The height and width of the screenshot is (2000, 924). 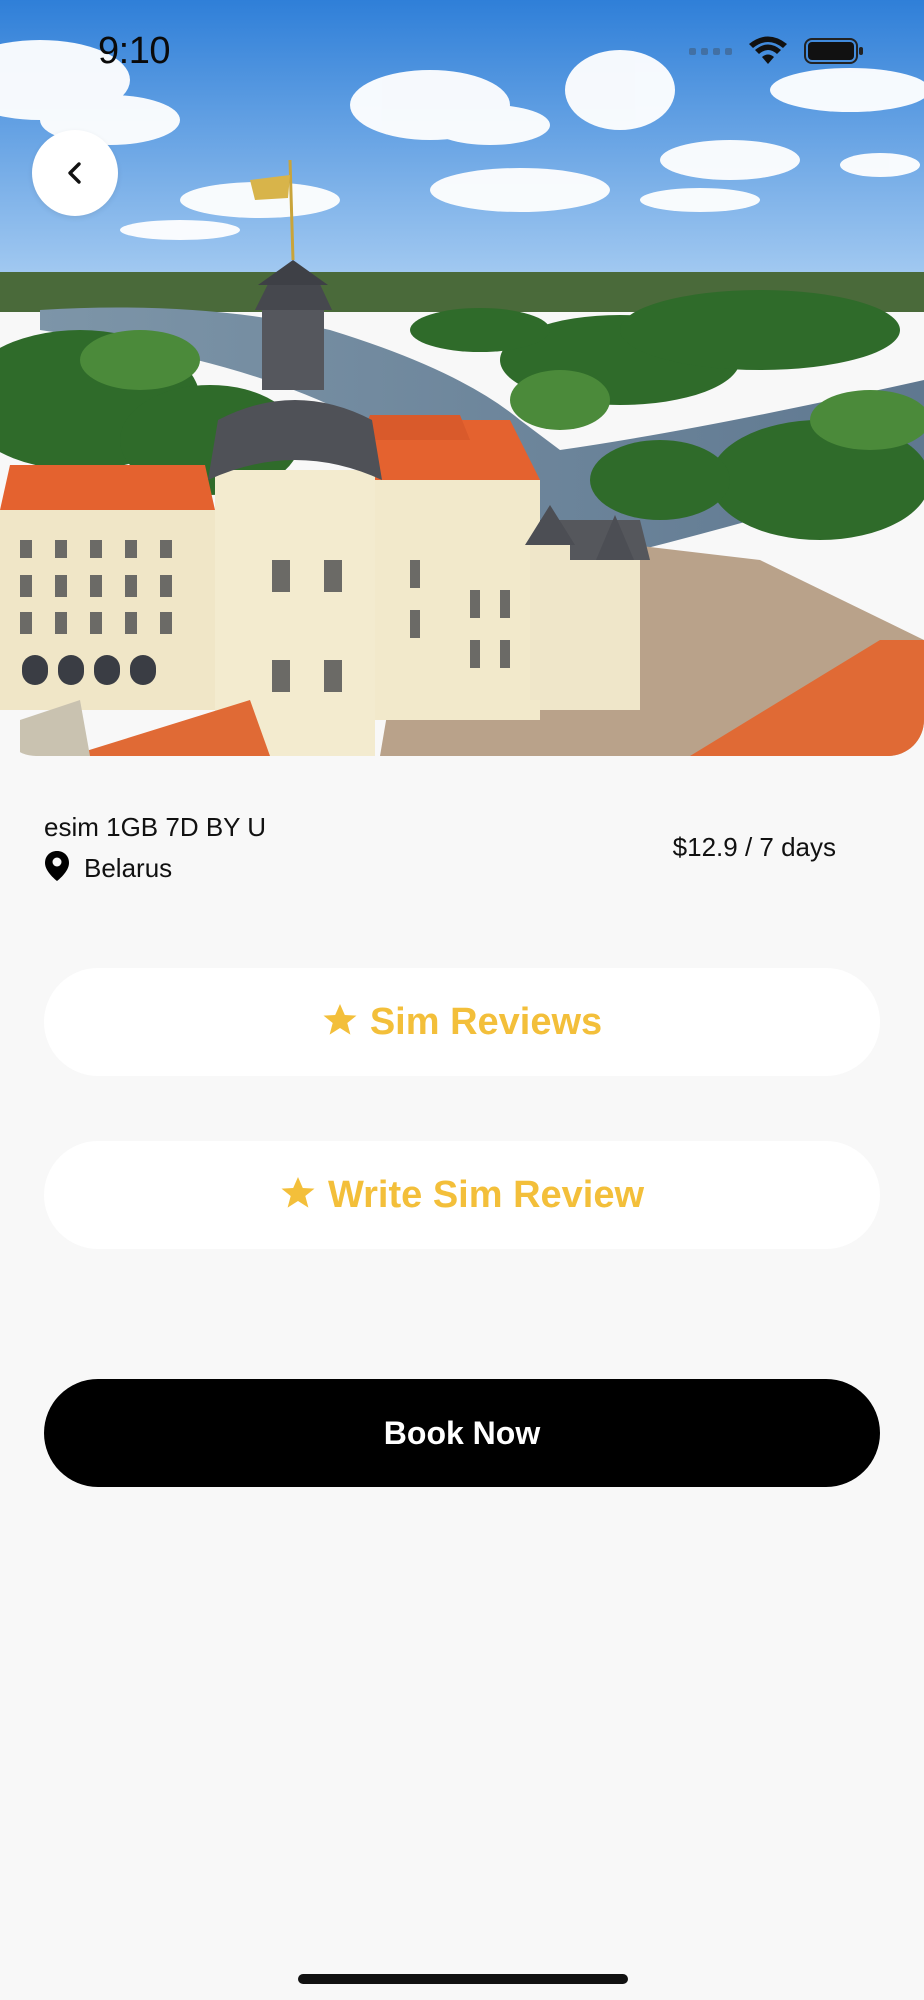 I want to click on product-name: esim 1GB 7D BY U, so click(x=155, y=827).